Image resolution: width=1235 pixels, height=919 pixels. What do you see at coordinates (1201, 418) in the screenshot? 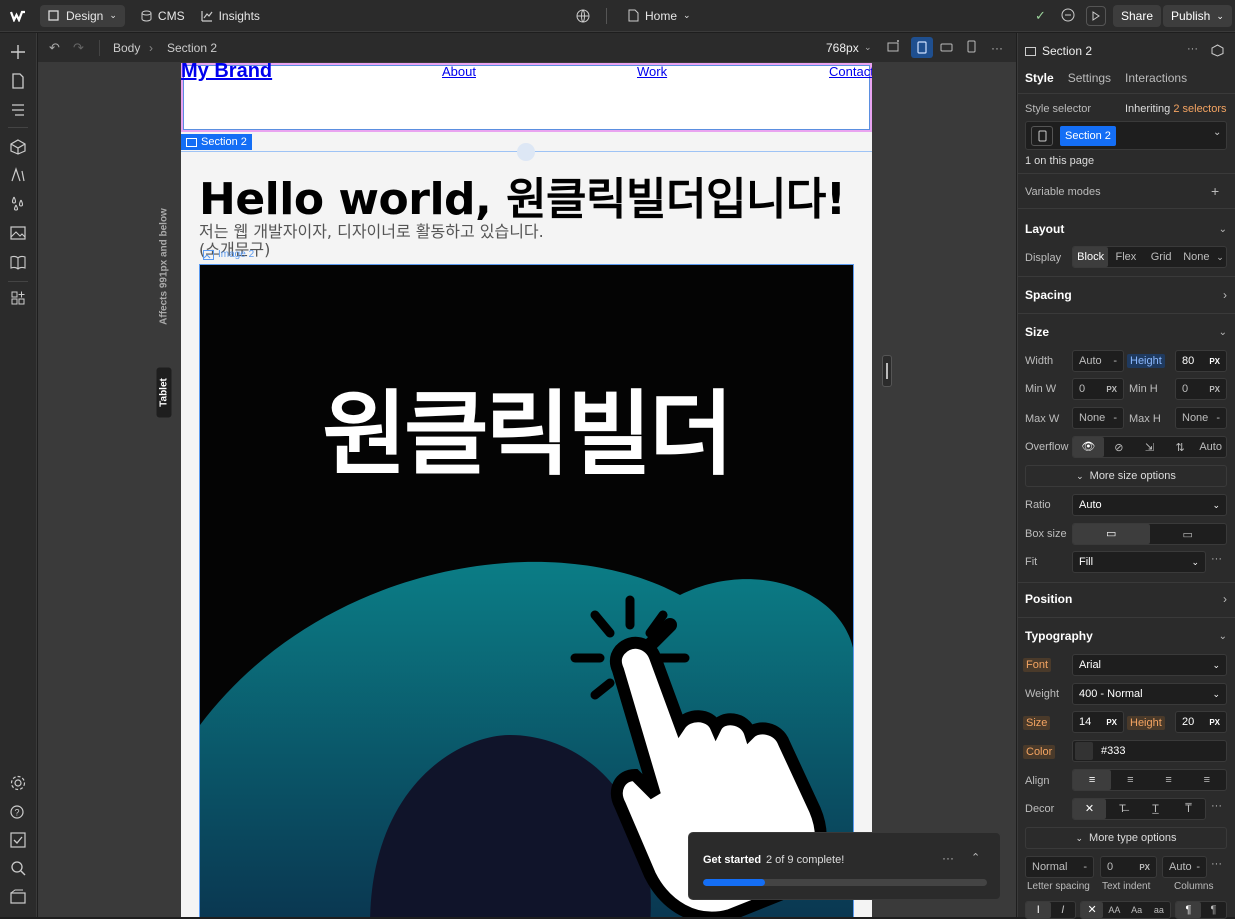
I see `max-h-field: None -` at bounding box center [1201, 418].